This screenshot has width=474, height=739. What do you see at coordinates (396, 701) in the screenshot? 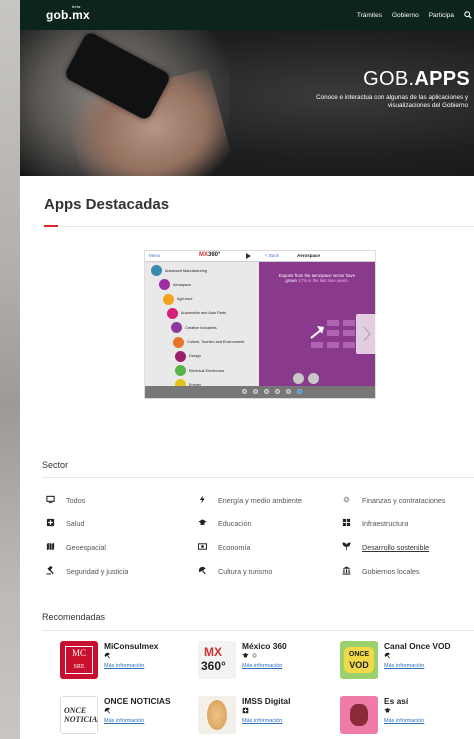
I see `app-name: Es así` at bounding box center [396, 701].